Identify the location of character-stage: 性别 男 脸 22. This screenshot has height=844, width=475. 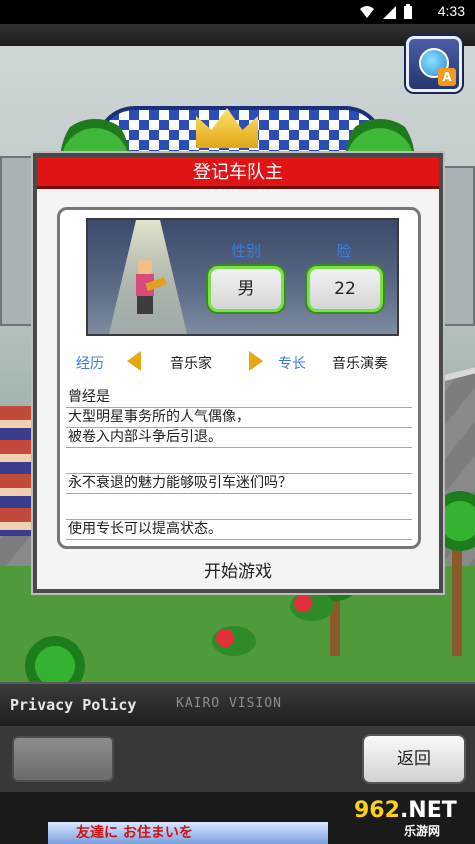
(242, 277).